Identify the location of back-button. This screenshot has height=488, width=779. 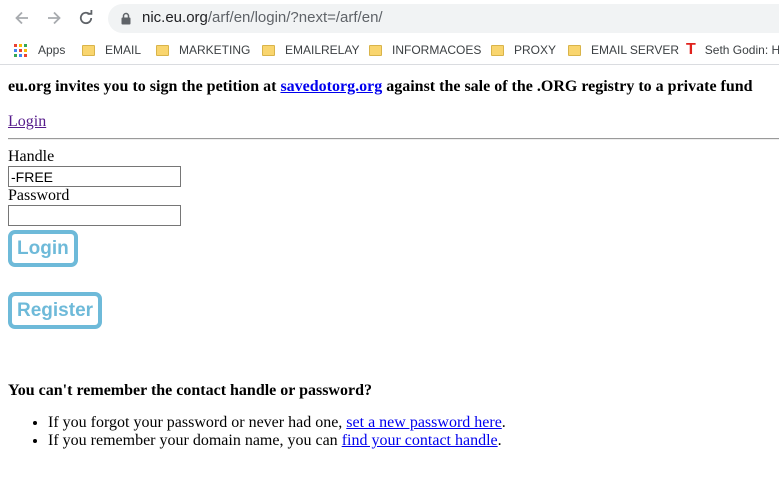
(22, 18).